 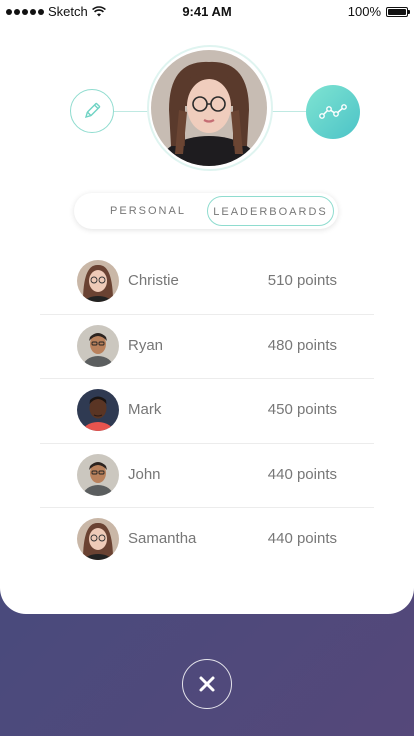 What do you see at coordinates (144, 474) in the screenshot?
I see `player-name: John` at bounding box center [144, 474].